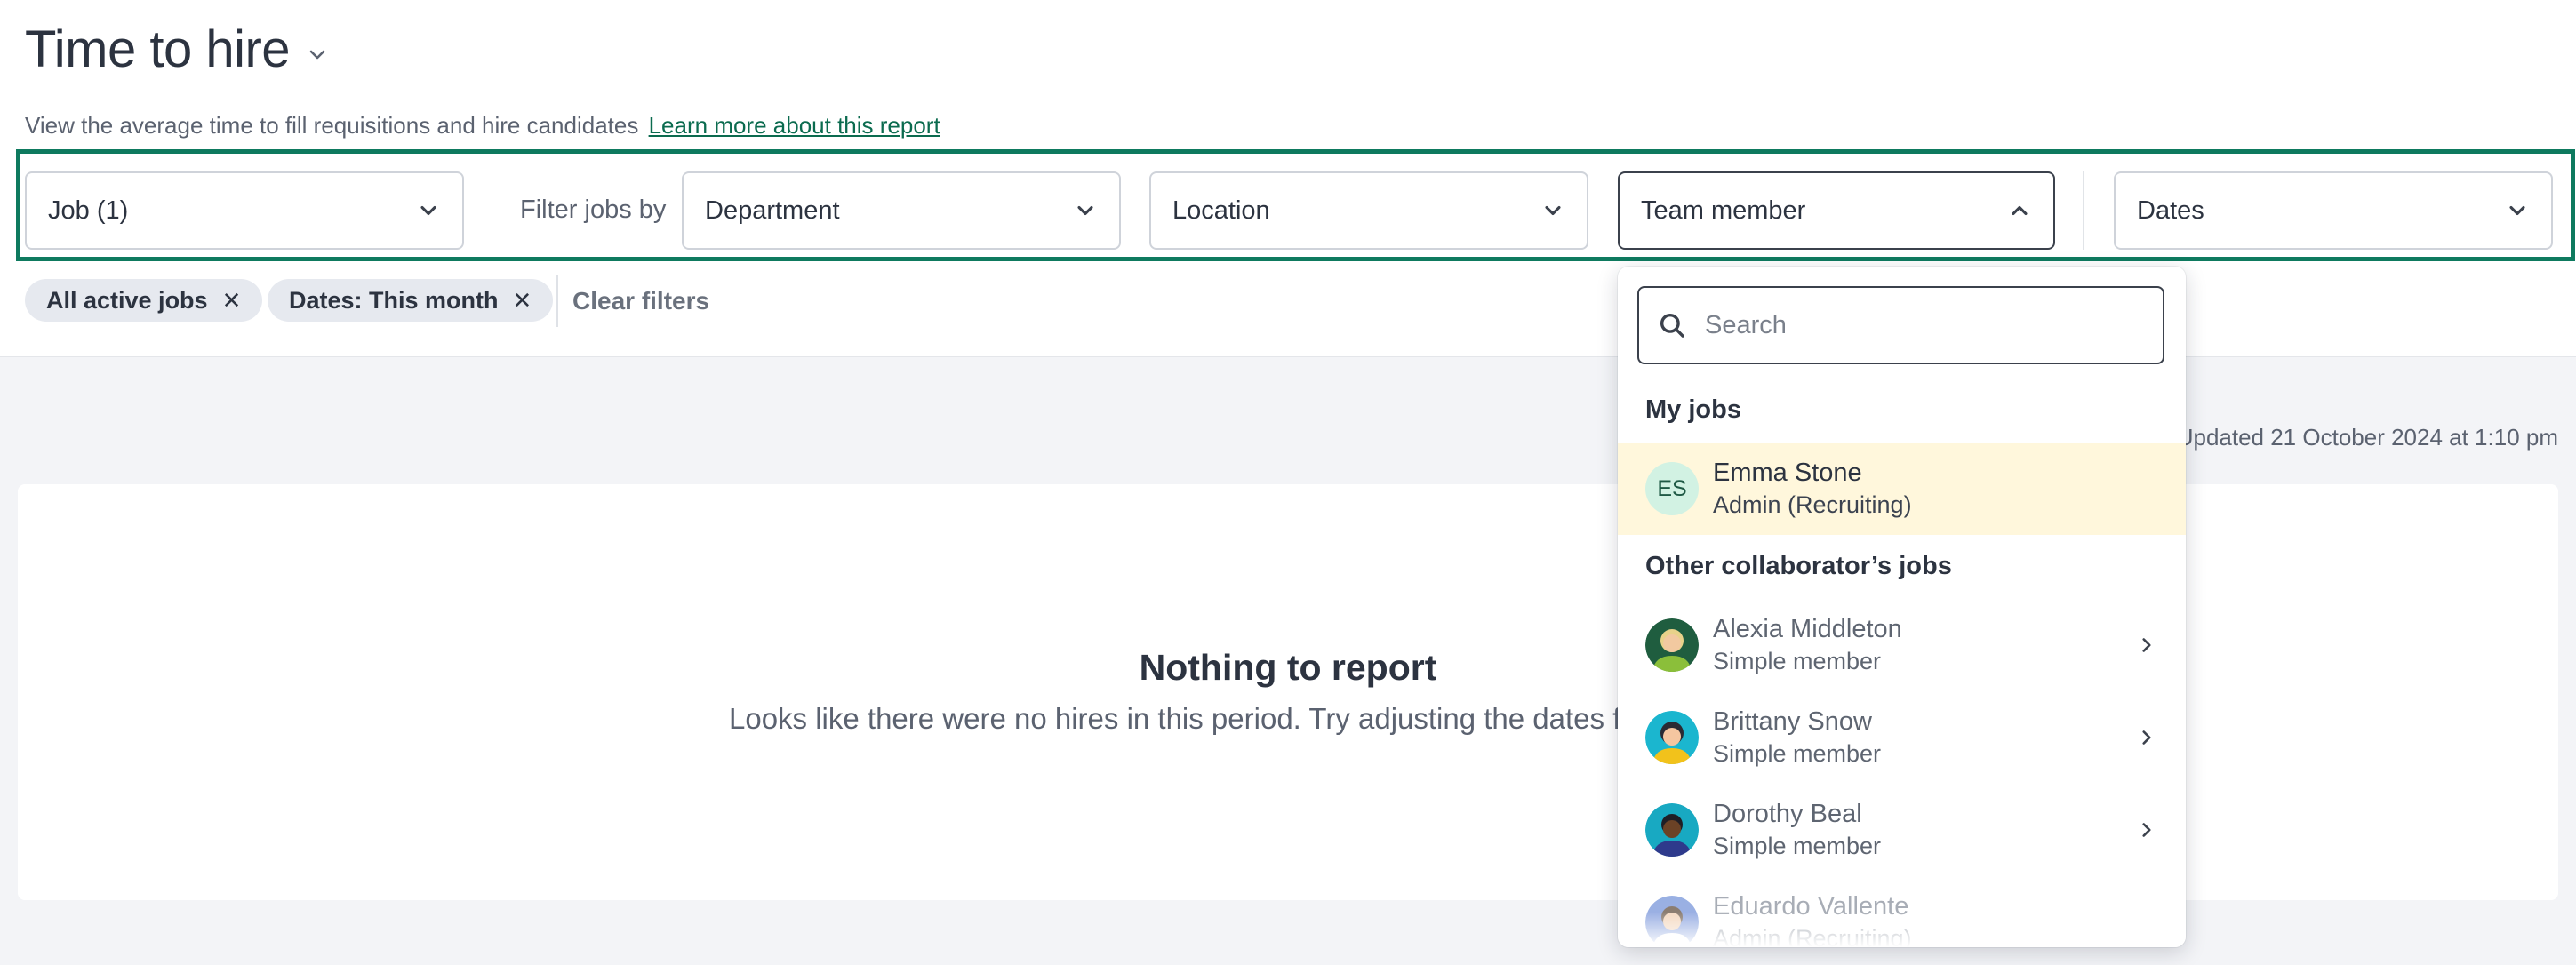 Image resolution: width=2576 pixels, height=965 pixels. I want to click on team-member-select: Team member, so click(1836, 210).